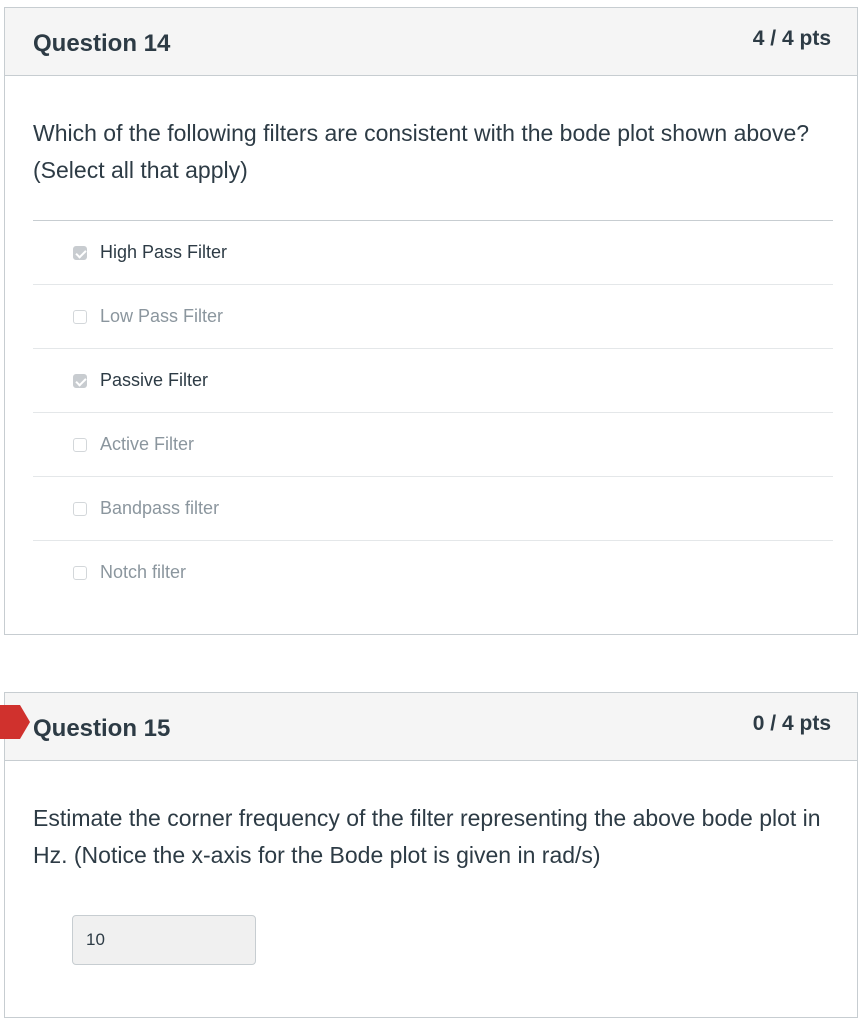  I want to click on answer-label: Bandpass filter, so click(160, 508).